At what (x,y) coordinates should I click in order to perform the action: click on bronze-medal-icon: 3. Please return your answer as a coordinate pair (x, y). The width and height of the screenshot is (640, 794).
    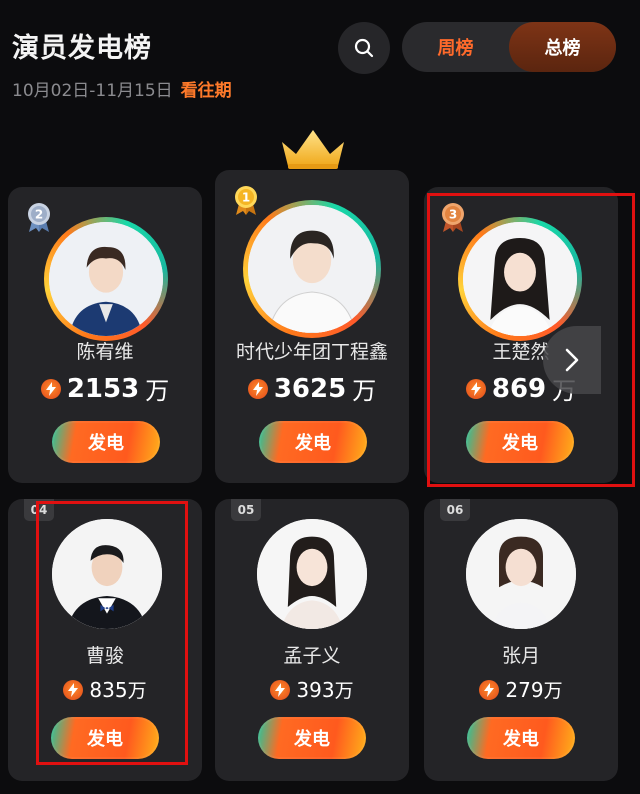
    Looking at the image, I should click on (453, 217).